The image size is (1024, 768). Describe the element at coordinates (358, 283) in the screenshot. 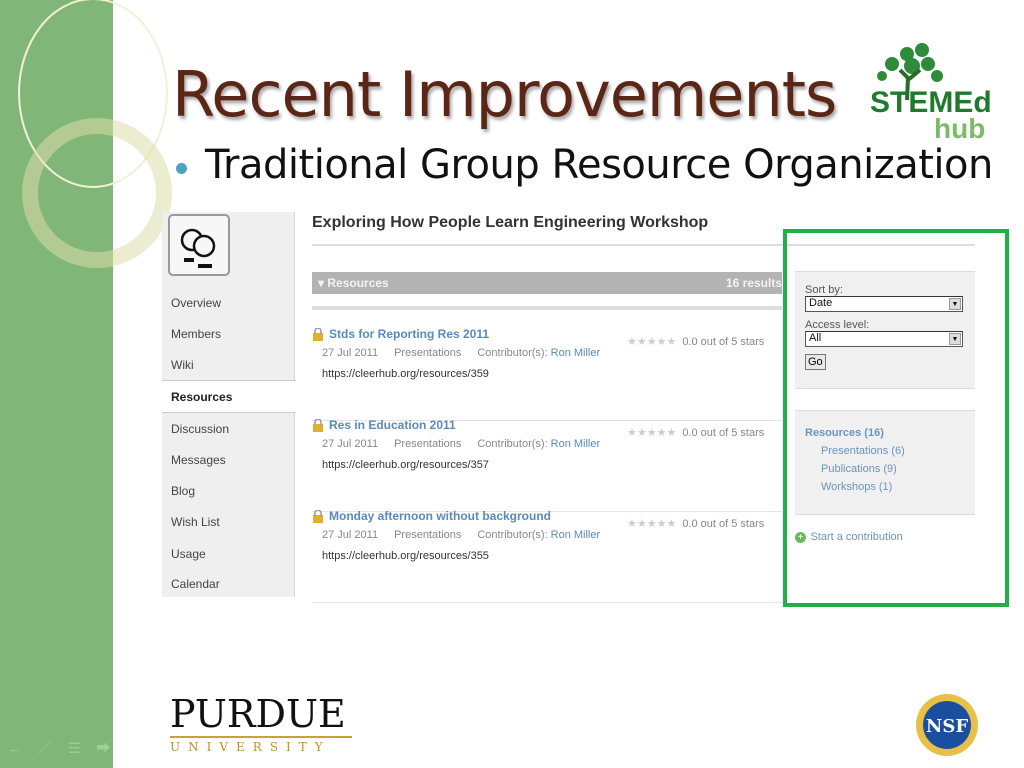

I see `resources-label: Resources` at that location.